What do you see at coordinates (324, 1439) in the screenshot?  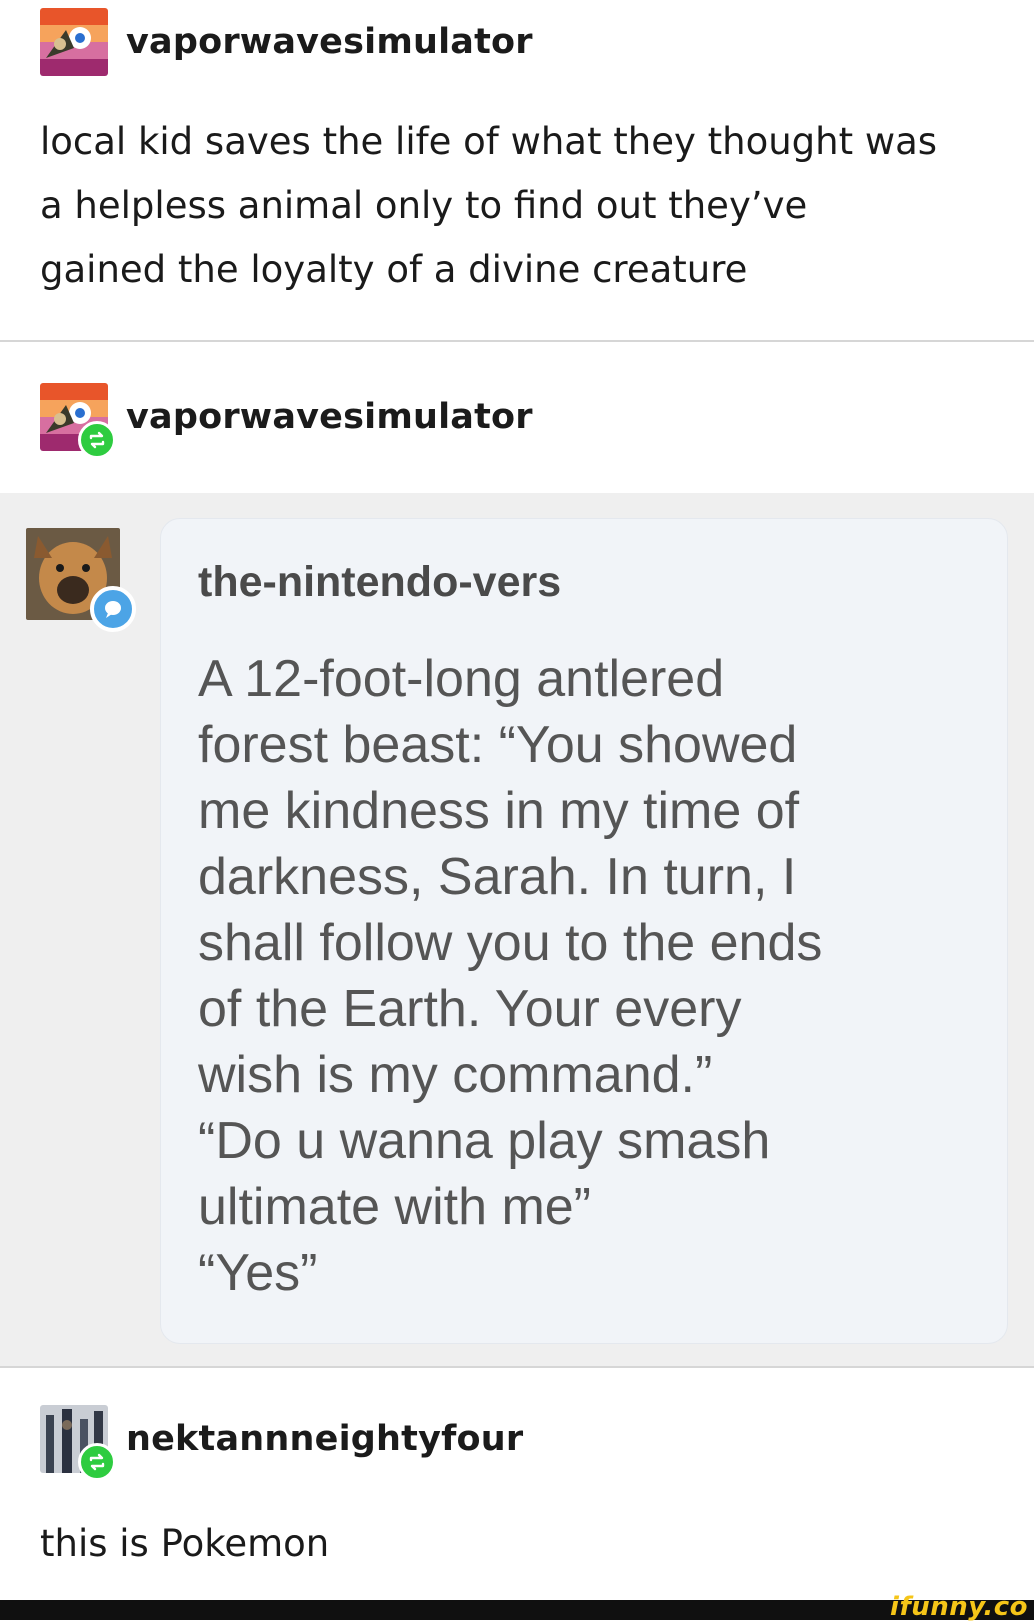 I see `post-username: nektannneightyfour` at bounding box center [324, 1439].